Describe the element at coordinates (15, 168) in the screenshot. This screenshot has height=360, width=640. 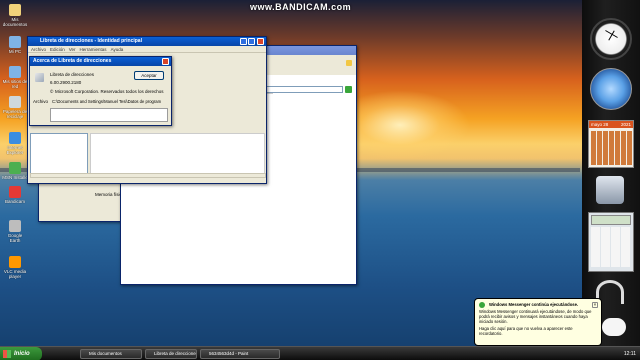
I see `msn-icon` at that location.